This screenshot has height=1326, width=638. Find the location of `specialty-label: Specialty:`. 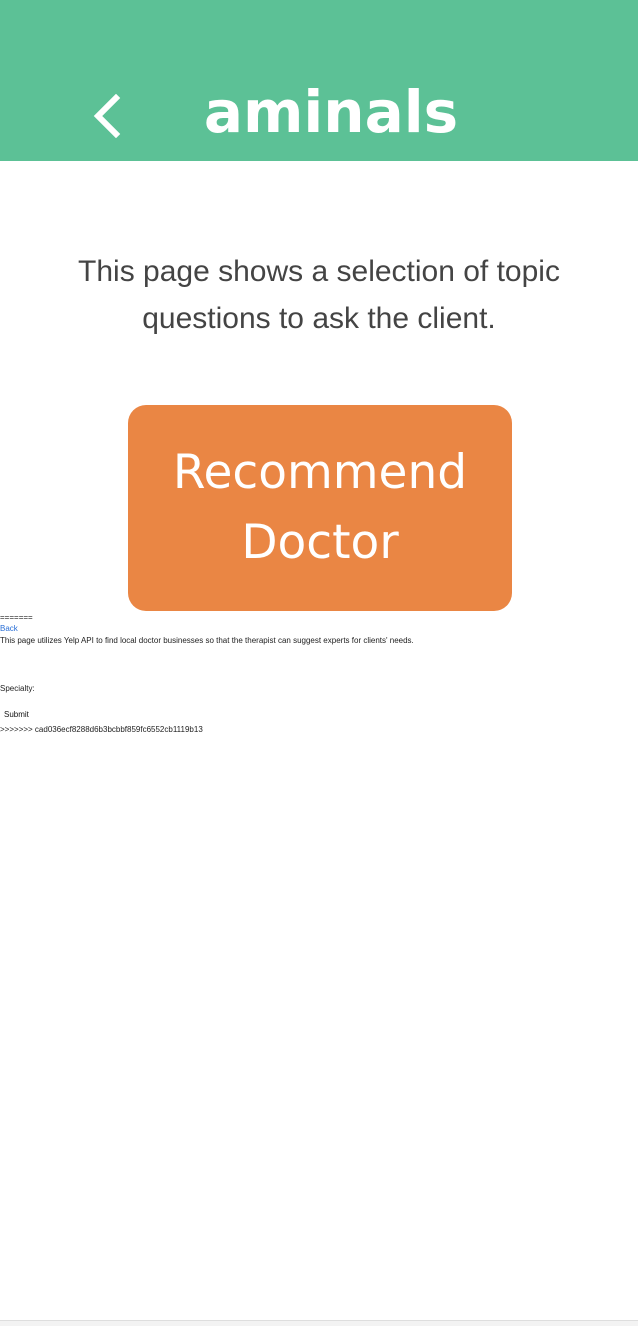

specialty-label: Specialty: is located at coordinates (17, 688).